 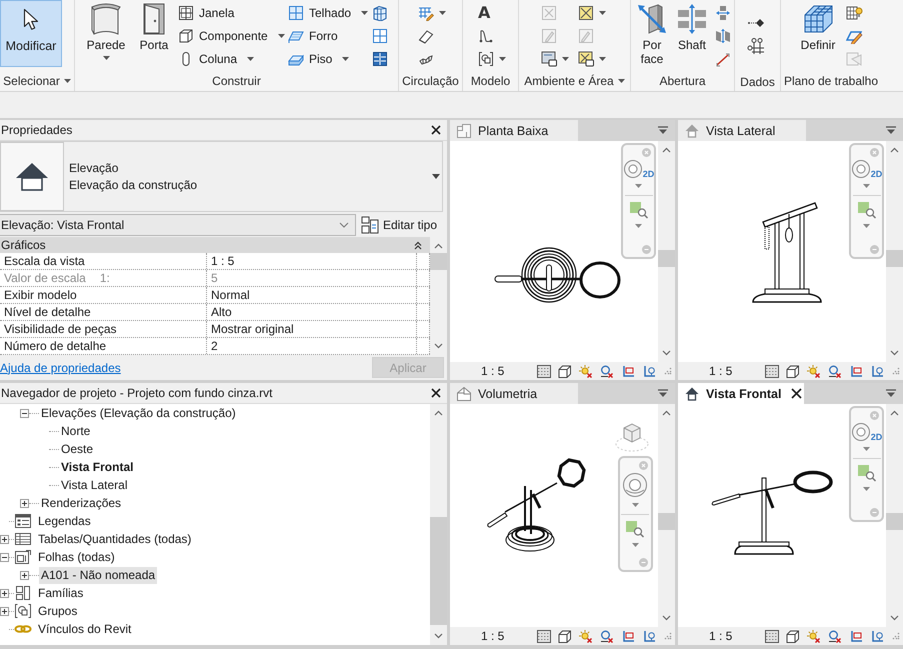 I want to click on property-value: 2, so click(x=214, y=346).